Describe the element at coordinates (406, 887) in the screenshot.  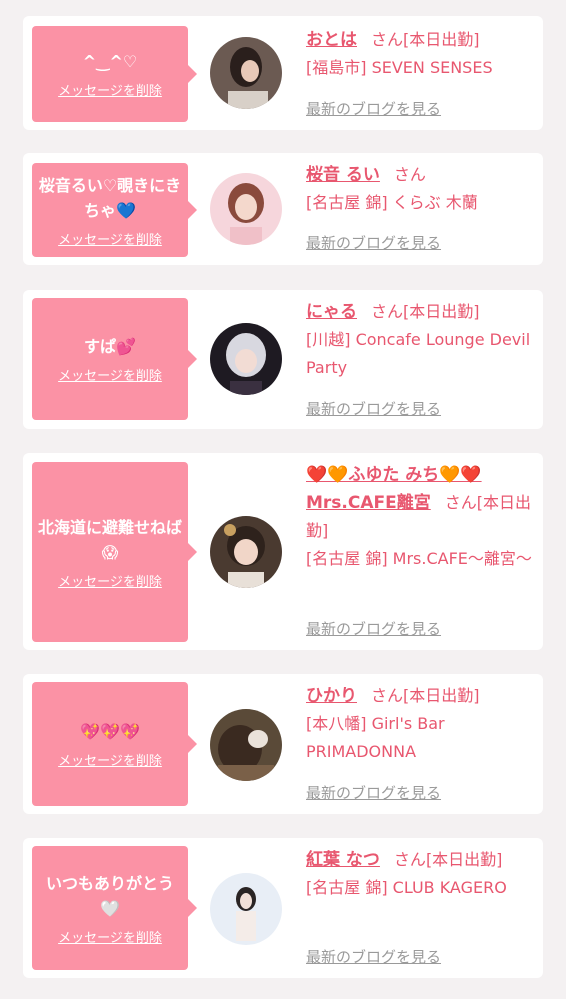
I see `shop-name: [名古屋 錦] CLUB KAGERO` at that location.